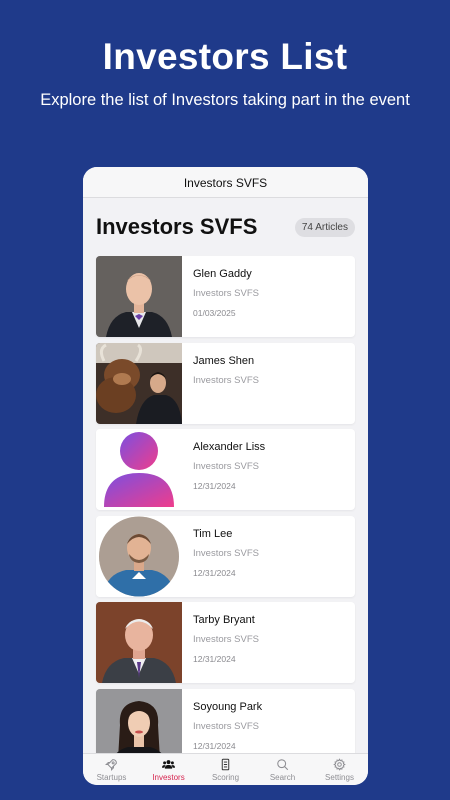 The image size is (450, 800). I want to click on tab-label: Investors, so click(168, 777).